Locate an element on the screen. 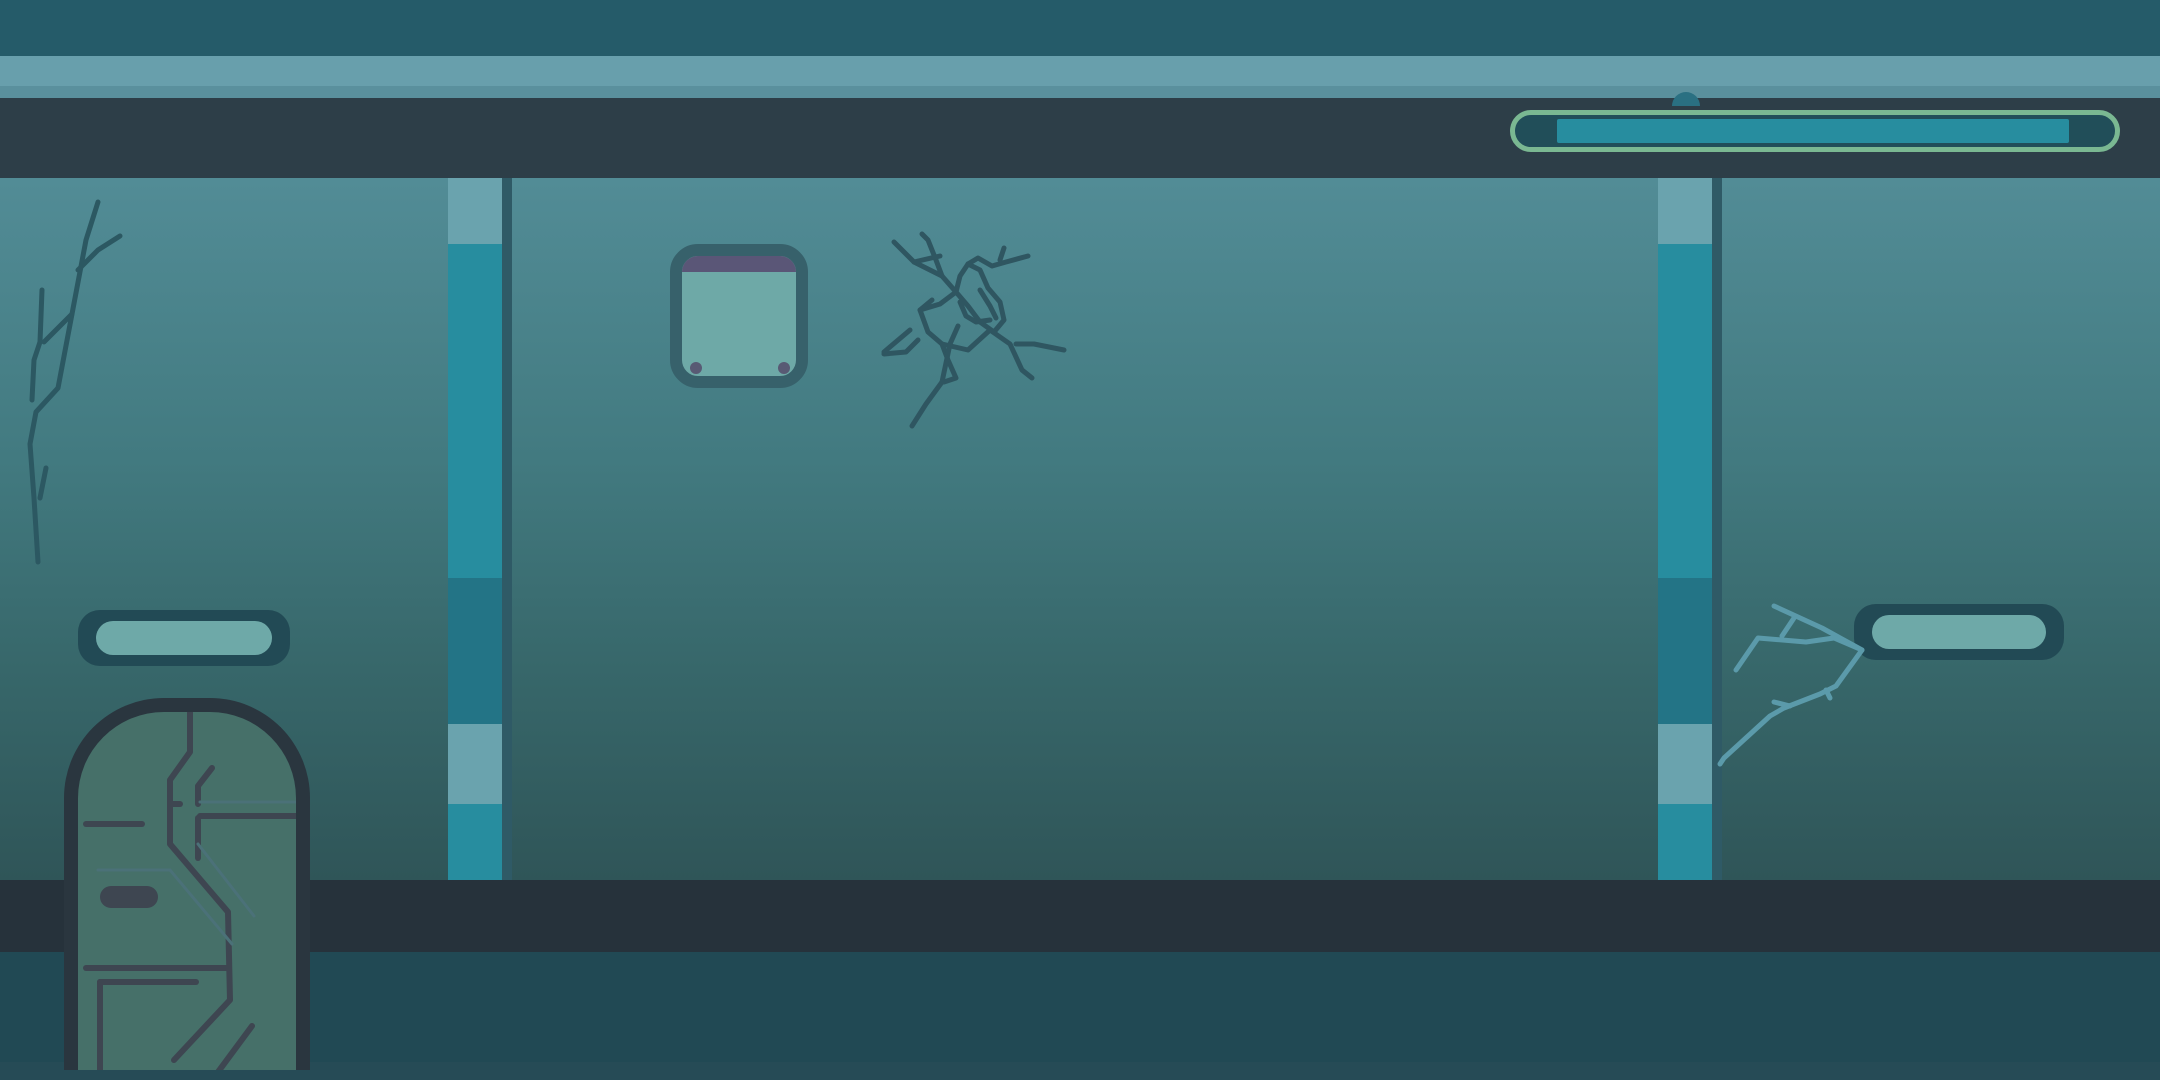  door-icon is located at coordinates (187, 884).